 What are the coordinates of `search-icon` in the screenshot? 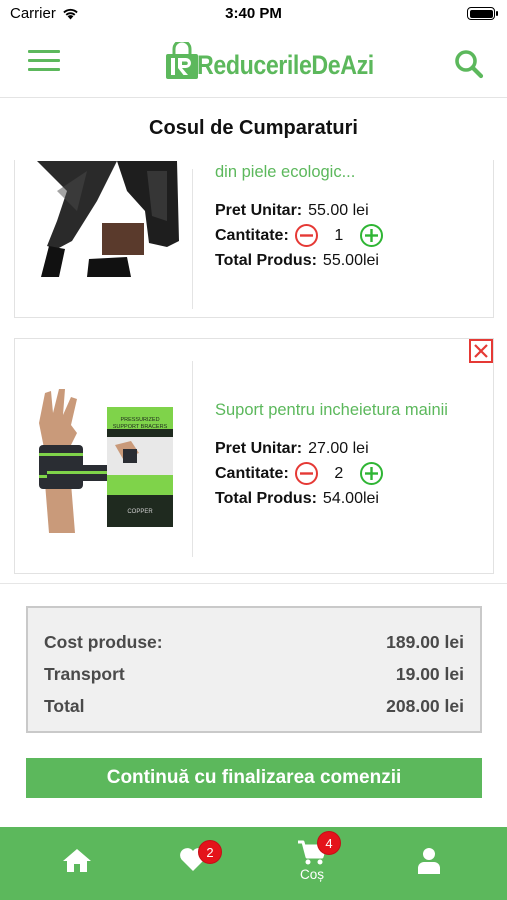 It's located at (469, 64).